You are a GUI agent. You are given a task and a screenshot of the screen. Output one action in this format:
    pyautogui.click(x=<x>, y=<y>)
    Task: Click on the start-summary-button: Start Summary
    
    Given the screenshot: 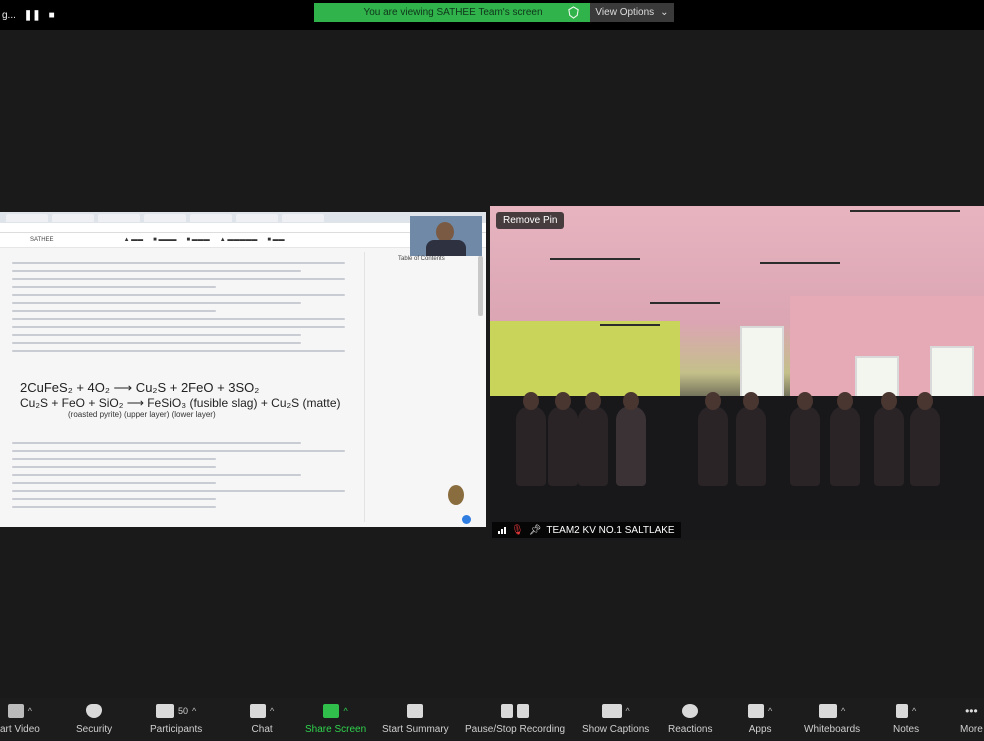 What is the action you would take?
    pyautogui.click(x=415, y=718)
    